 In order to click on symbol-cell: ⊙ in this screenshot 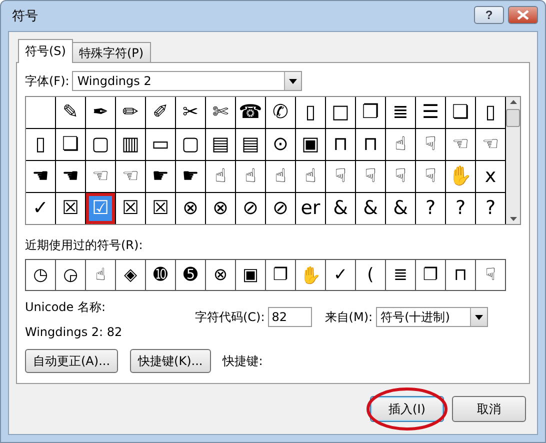, I will do `click(280, 144)`.